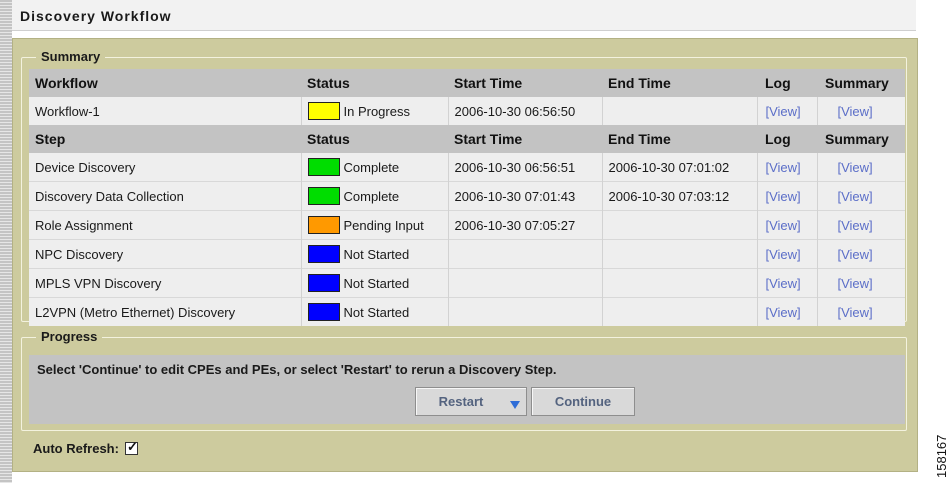 The image size is (946, 483). What do you see at coordinates (165, 83) in the screenshot?
I see `header-workflow: Workflow` at bounding box center [165, 83].